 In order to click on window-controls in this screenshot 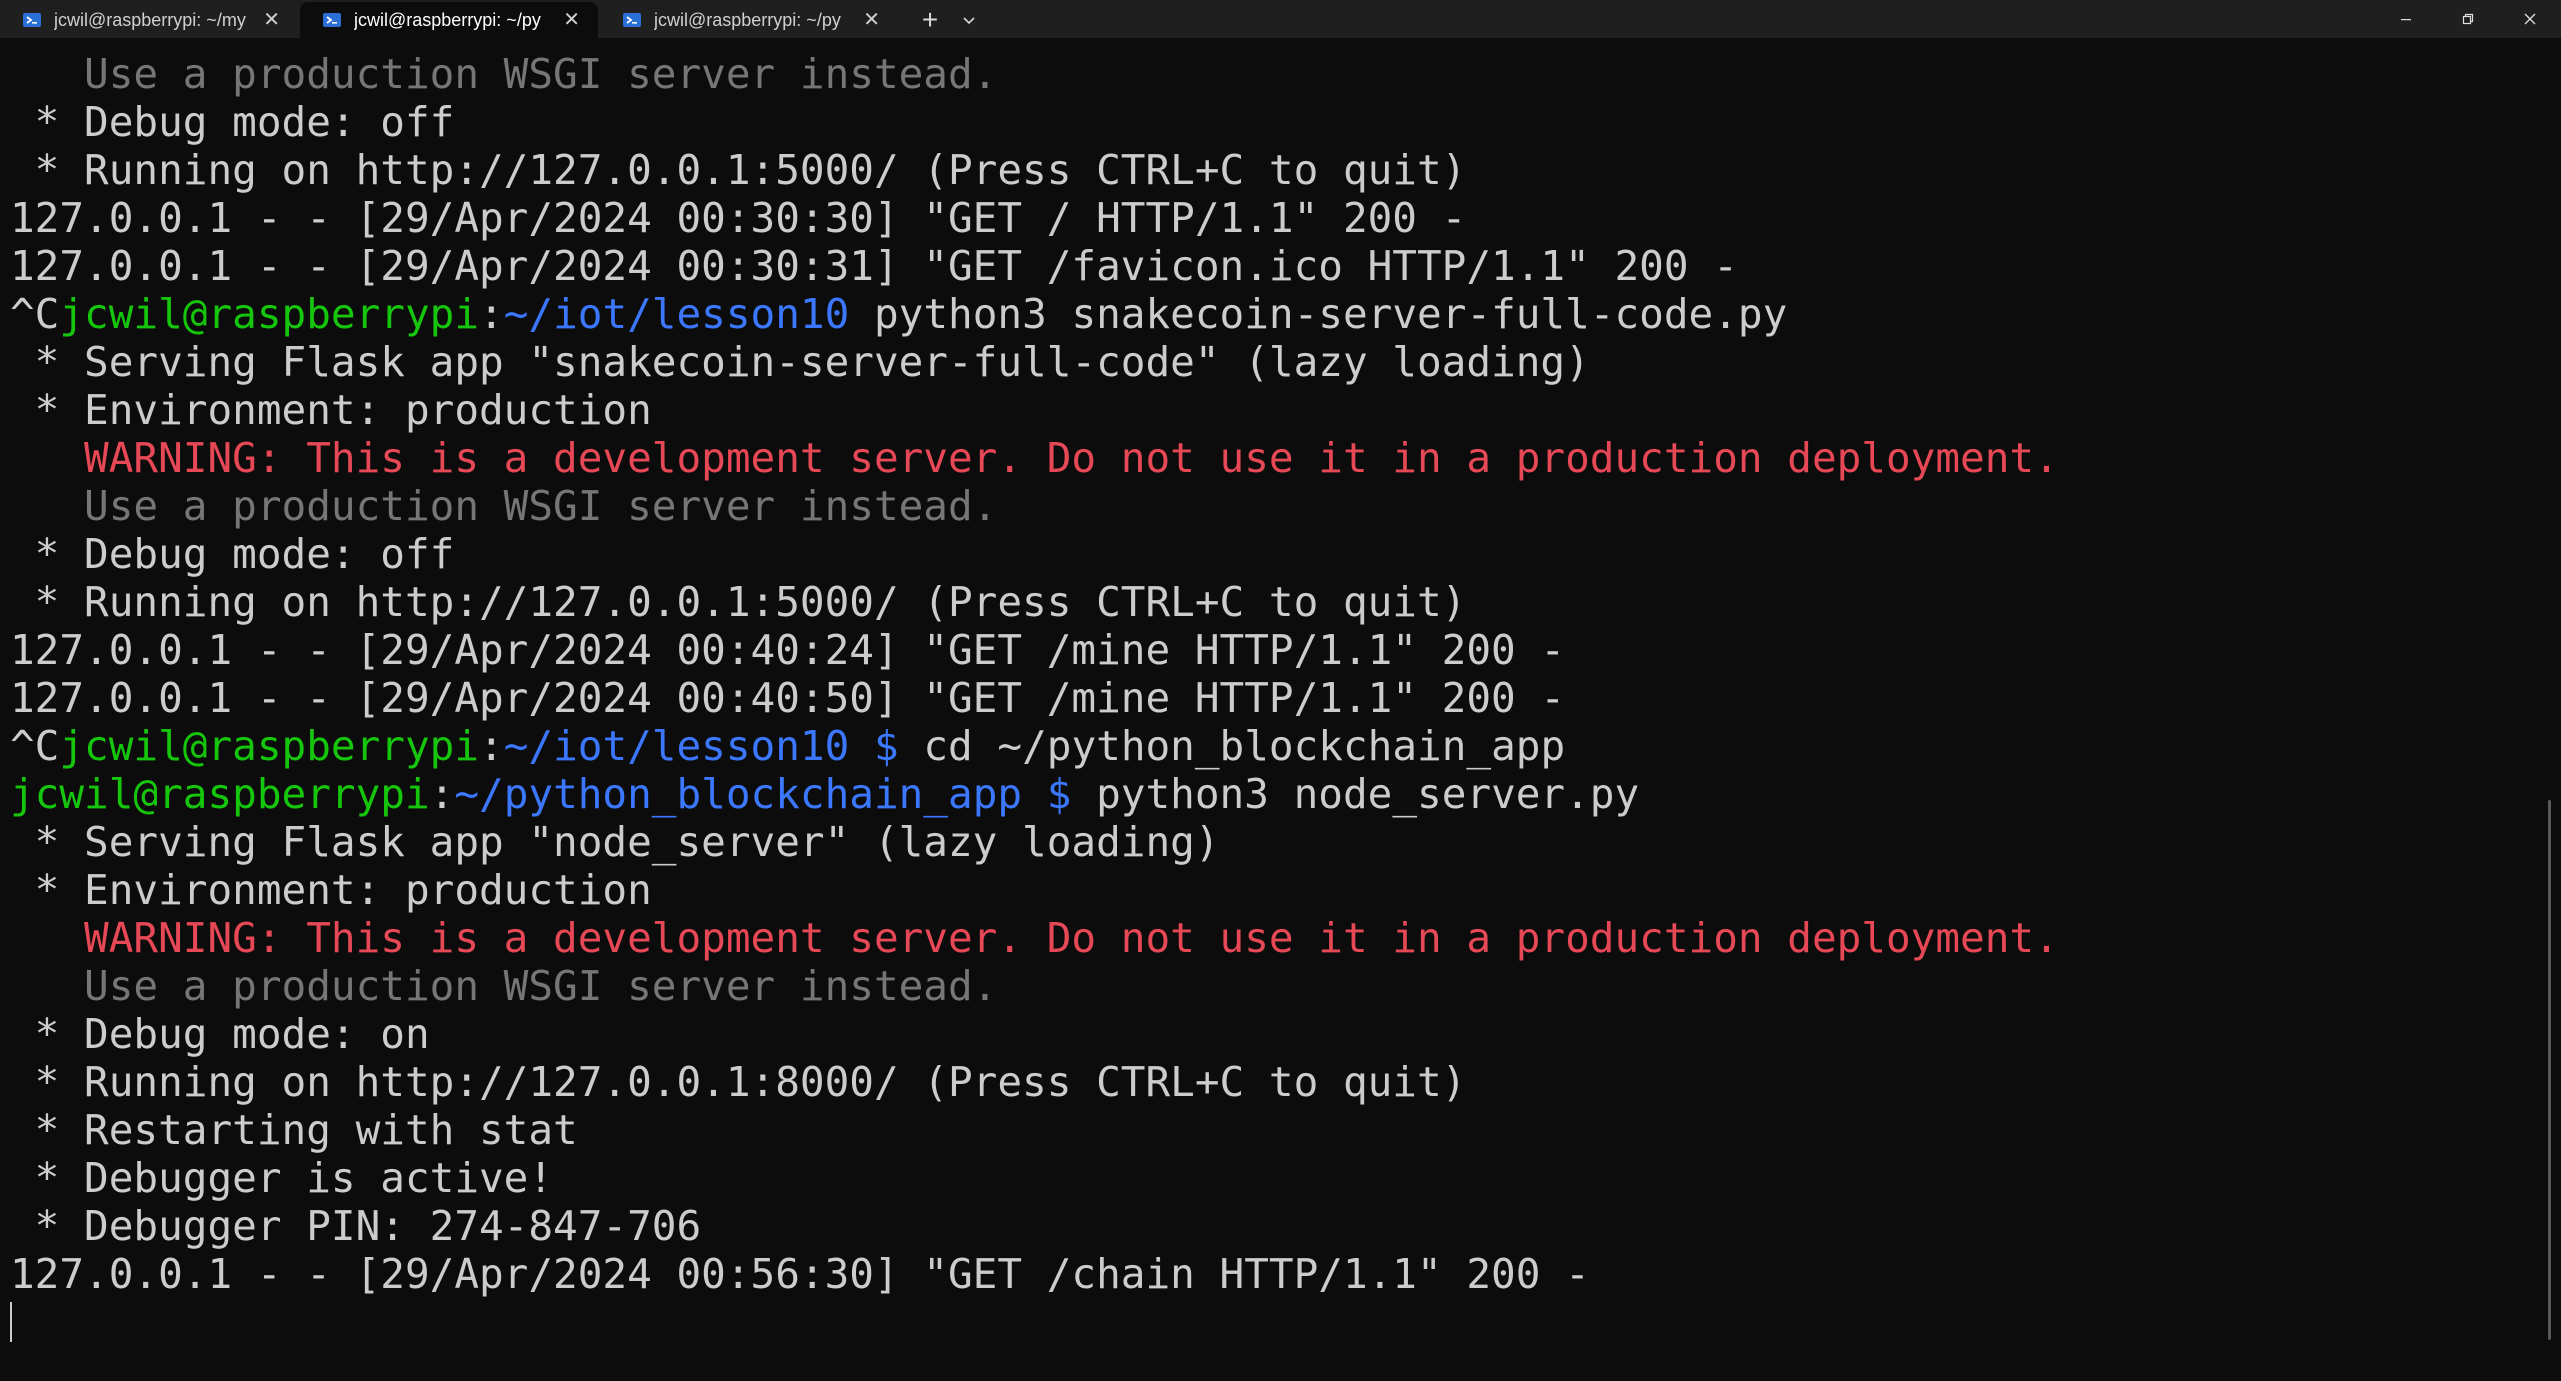, I will do `click(2468, 19)`.